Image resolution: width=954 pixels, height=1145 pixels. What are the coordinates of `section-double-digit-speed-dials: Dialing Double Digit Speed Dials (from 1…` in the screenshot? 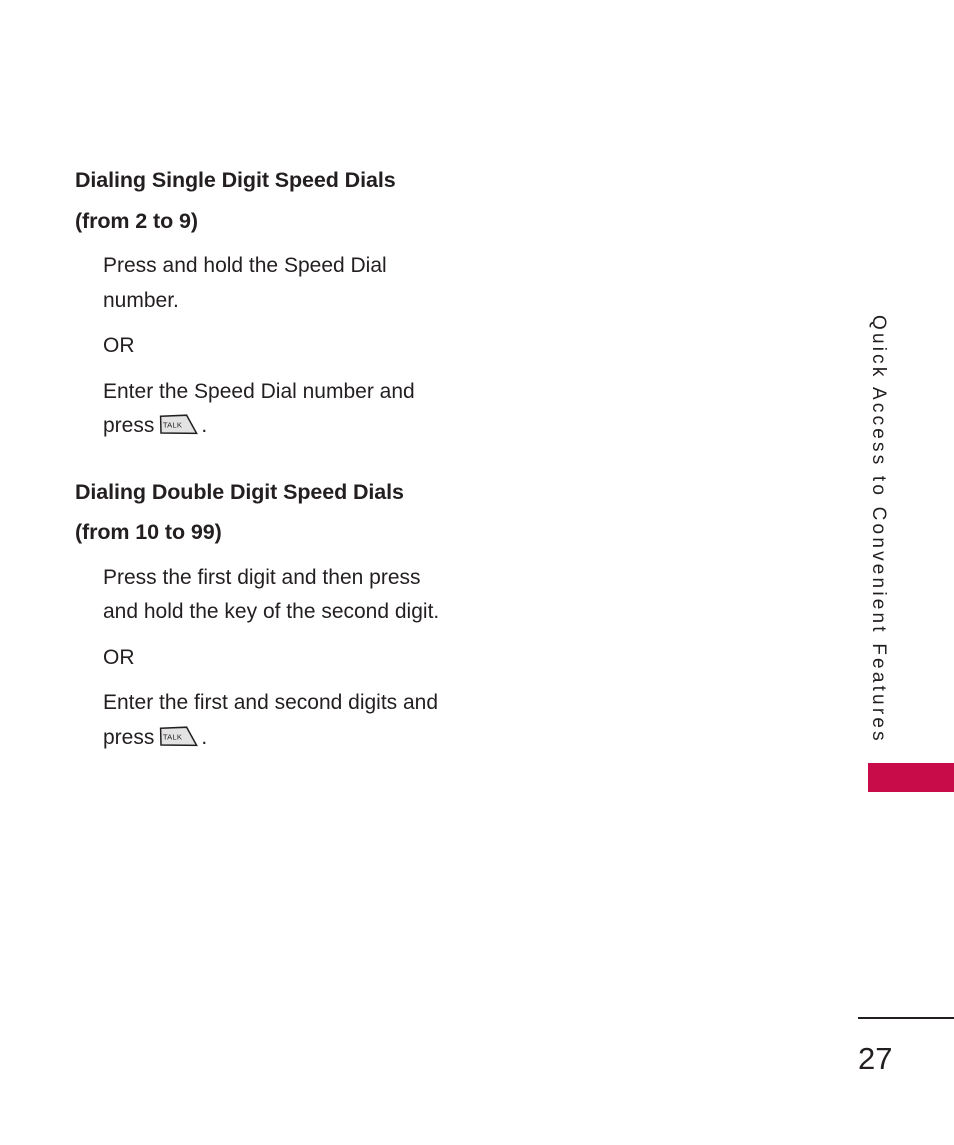 It's located at (285, 614).